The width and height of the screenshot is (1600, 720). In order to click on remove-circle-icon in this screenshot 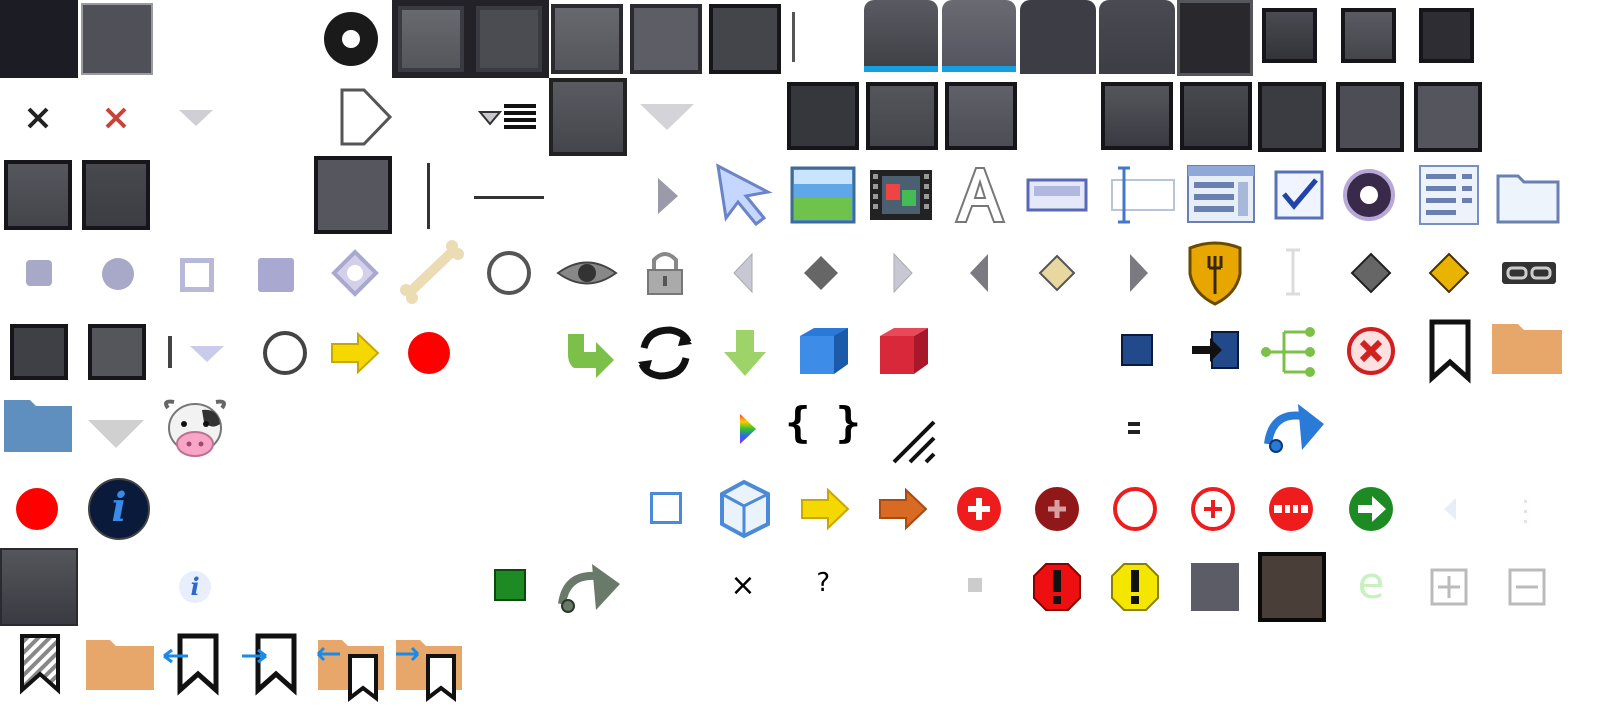, I will do `click(1291, 509)`.